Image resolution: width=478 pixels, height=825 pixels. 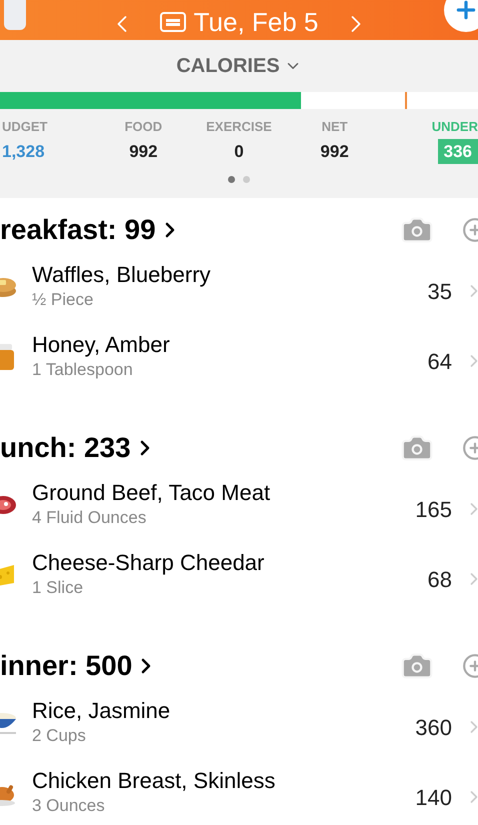 I want to click on calendar-icon, so click(x=173, y=22).